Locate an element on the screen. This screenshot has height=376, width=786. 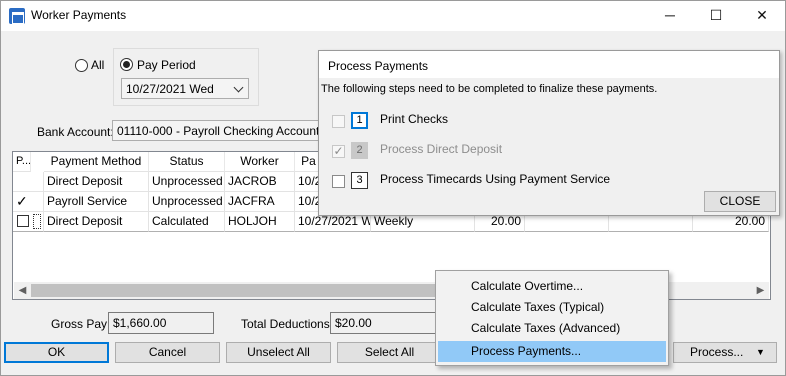
pay-period-select: 10/27/2021 Wed is located at coordinates (185, 88).